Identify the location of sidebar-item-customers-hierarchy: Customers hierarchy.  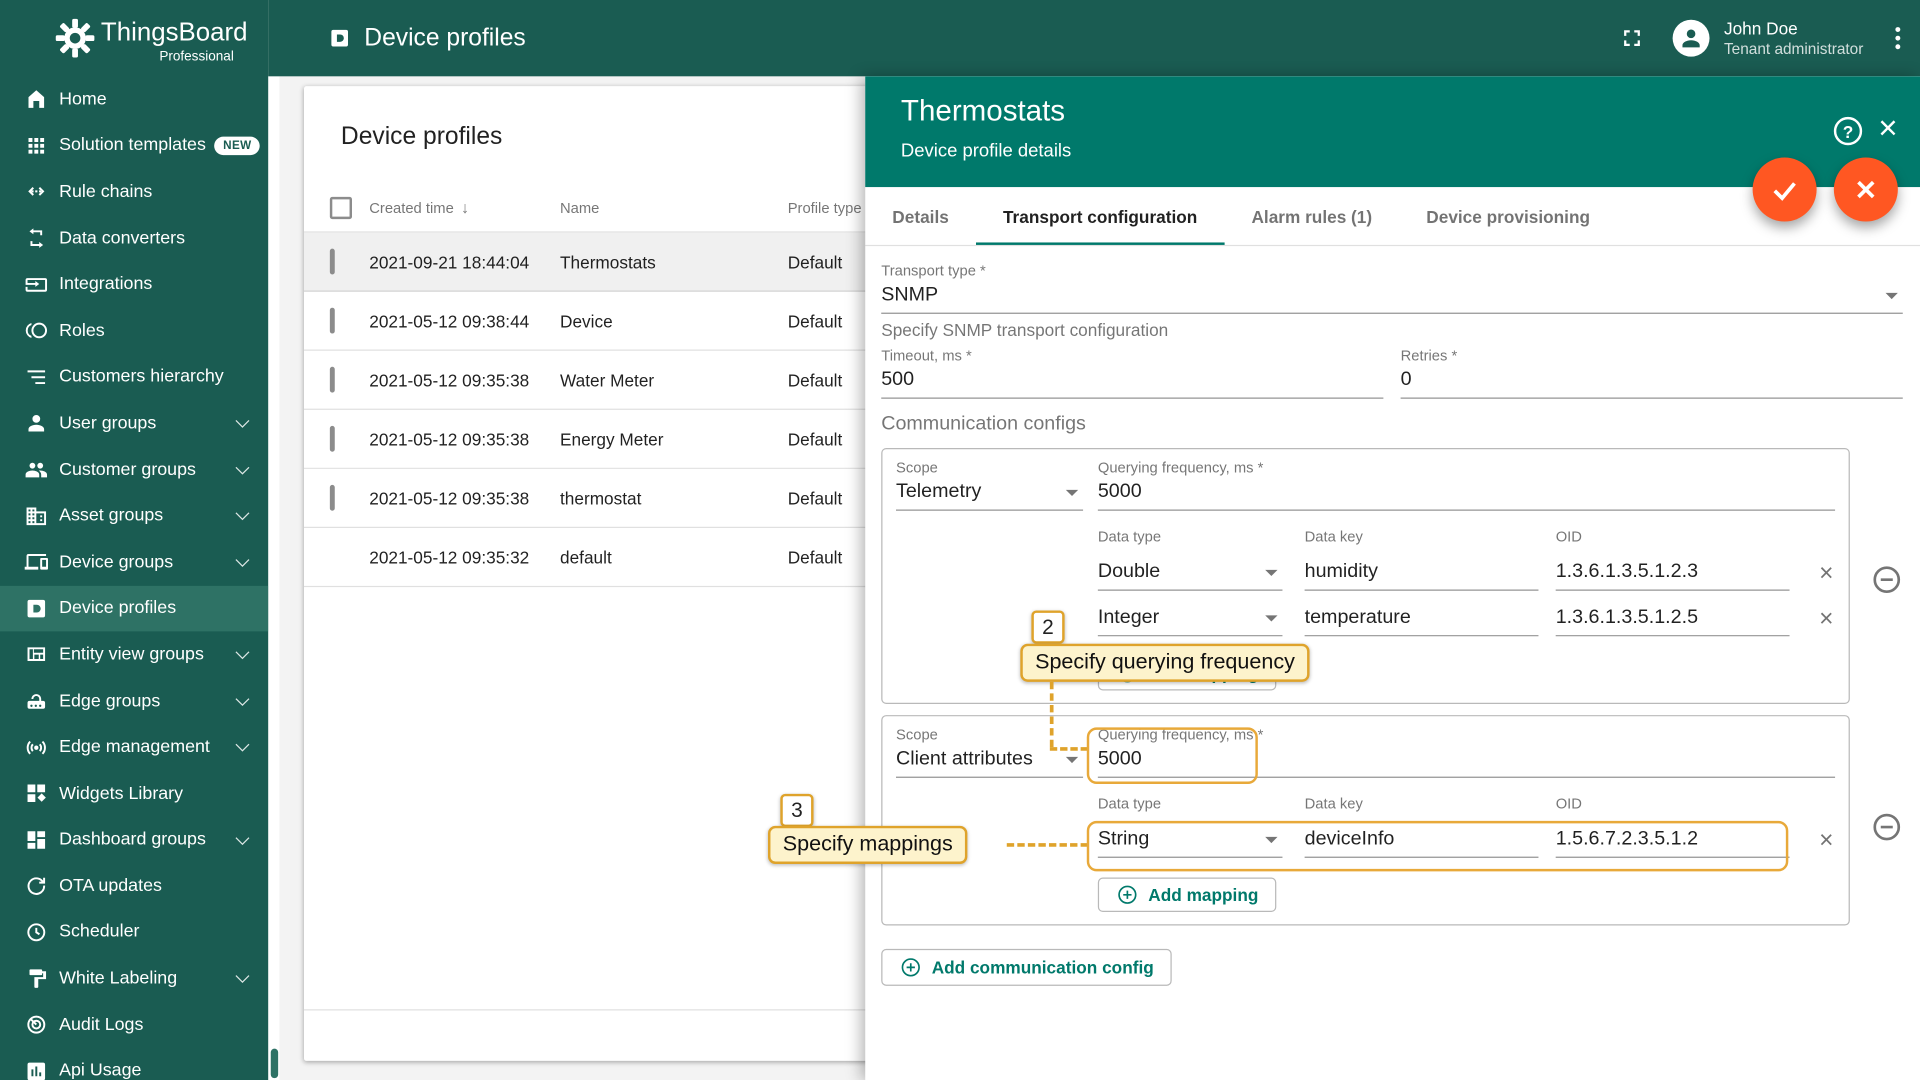
(134, 377).